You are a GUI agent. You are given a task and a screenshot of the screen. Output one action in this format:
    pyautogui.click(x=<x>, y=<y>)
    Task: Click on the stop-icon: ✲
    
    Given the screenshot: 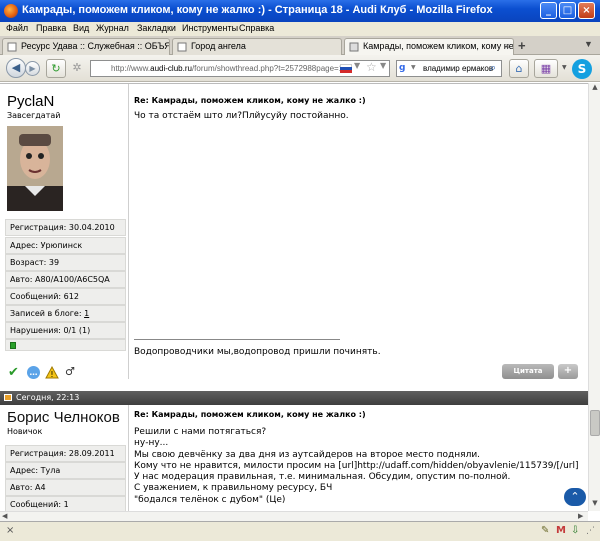 What is the action you would take?
    pyautogui.click(x=77, y=68)
    